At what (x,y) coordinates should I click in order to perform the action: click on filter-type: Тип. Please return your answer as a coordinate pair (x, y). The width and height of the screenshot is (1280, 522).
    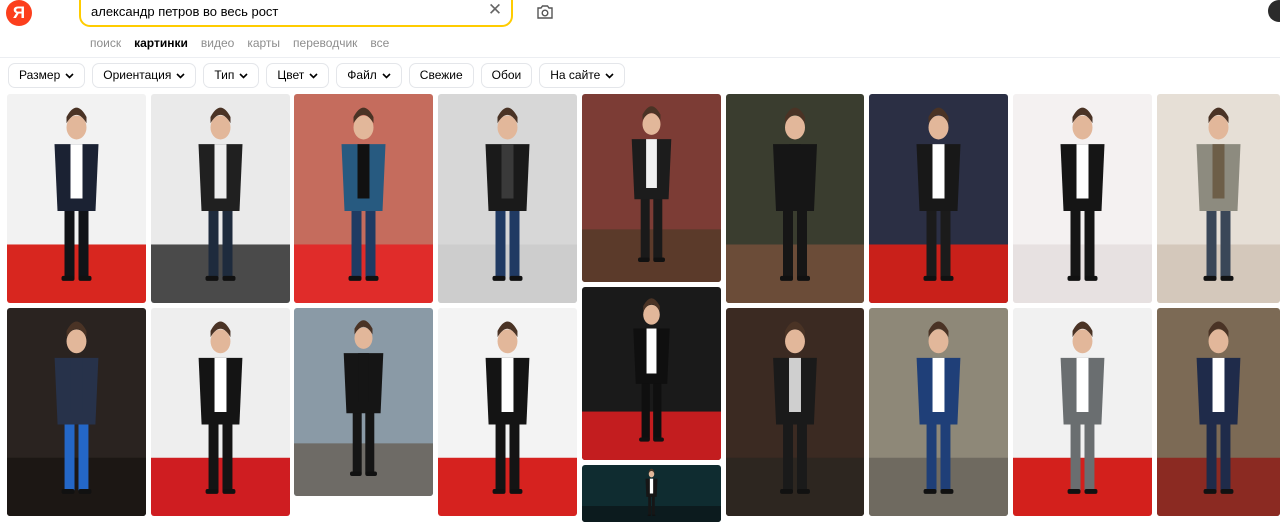
    Looking at the image, I should click on (231, 75).